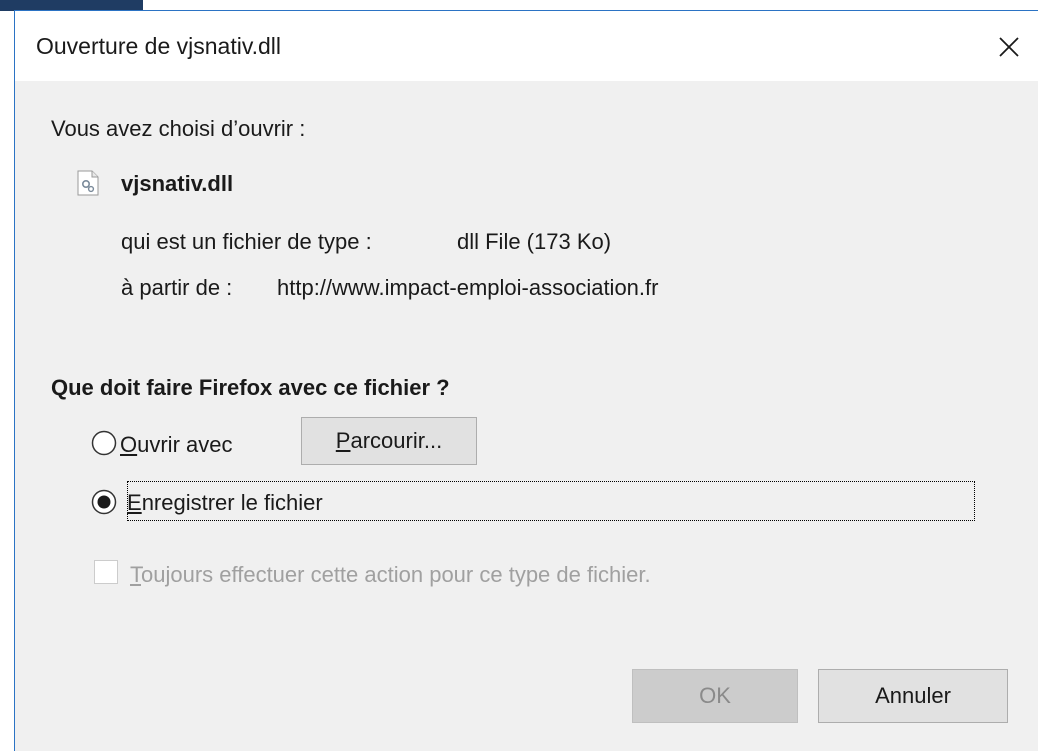 The image size is (1038, 751). Describe the element at coordinates (715, 696) in the screenshot. I see `ok-button: OK` at that location.